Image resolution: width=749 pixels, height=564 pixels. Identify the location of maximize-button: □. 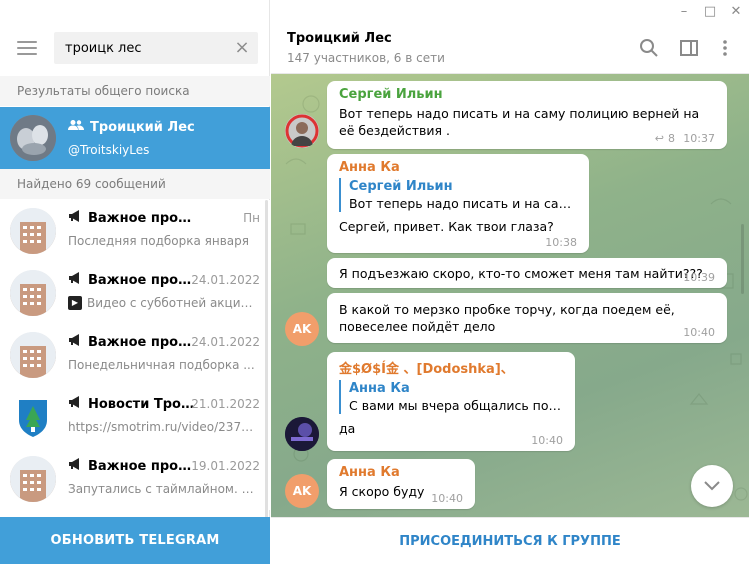
(710, 11).